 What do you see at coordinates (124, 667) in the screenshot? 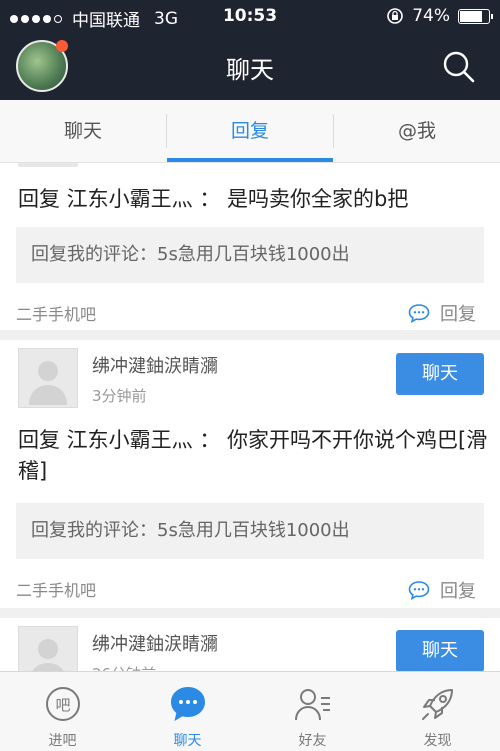
I see `timestamp: 26分钟前` at bounding box center [124, 667].